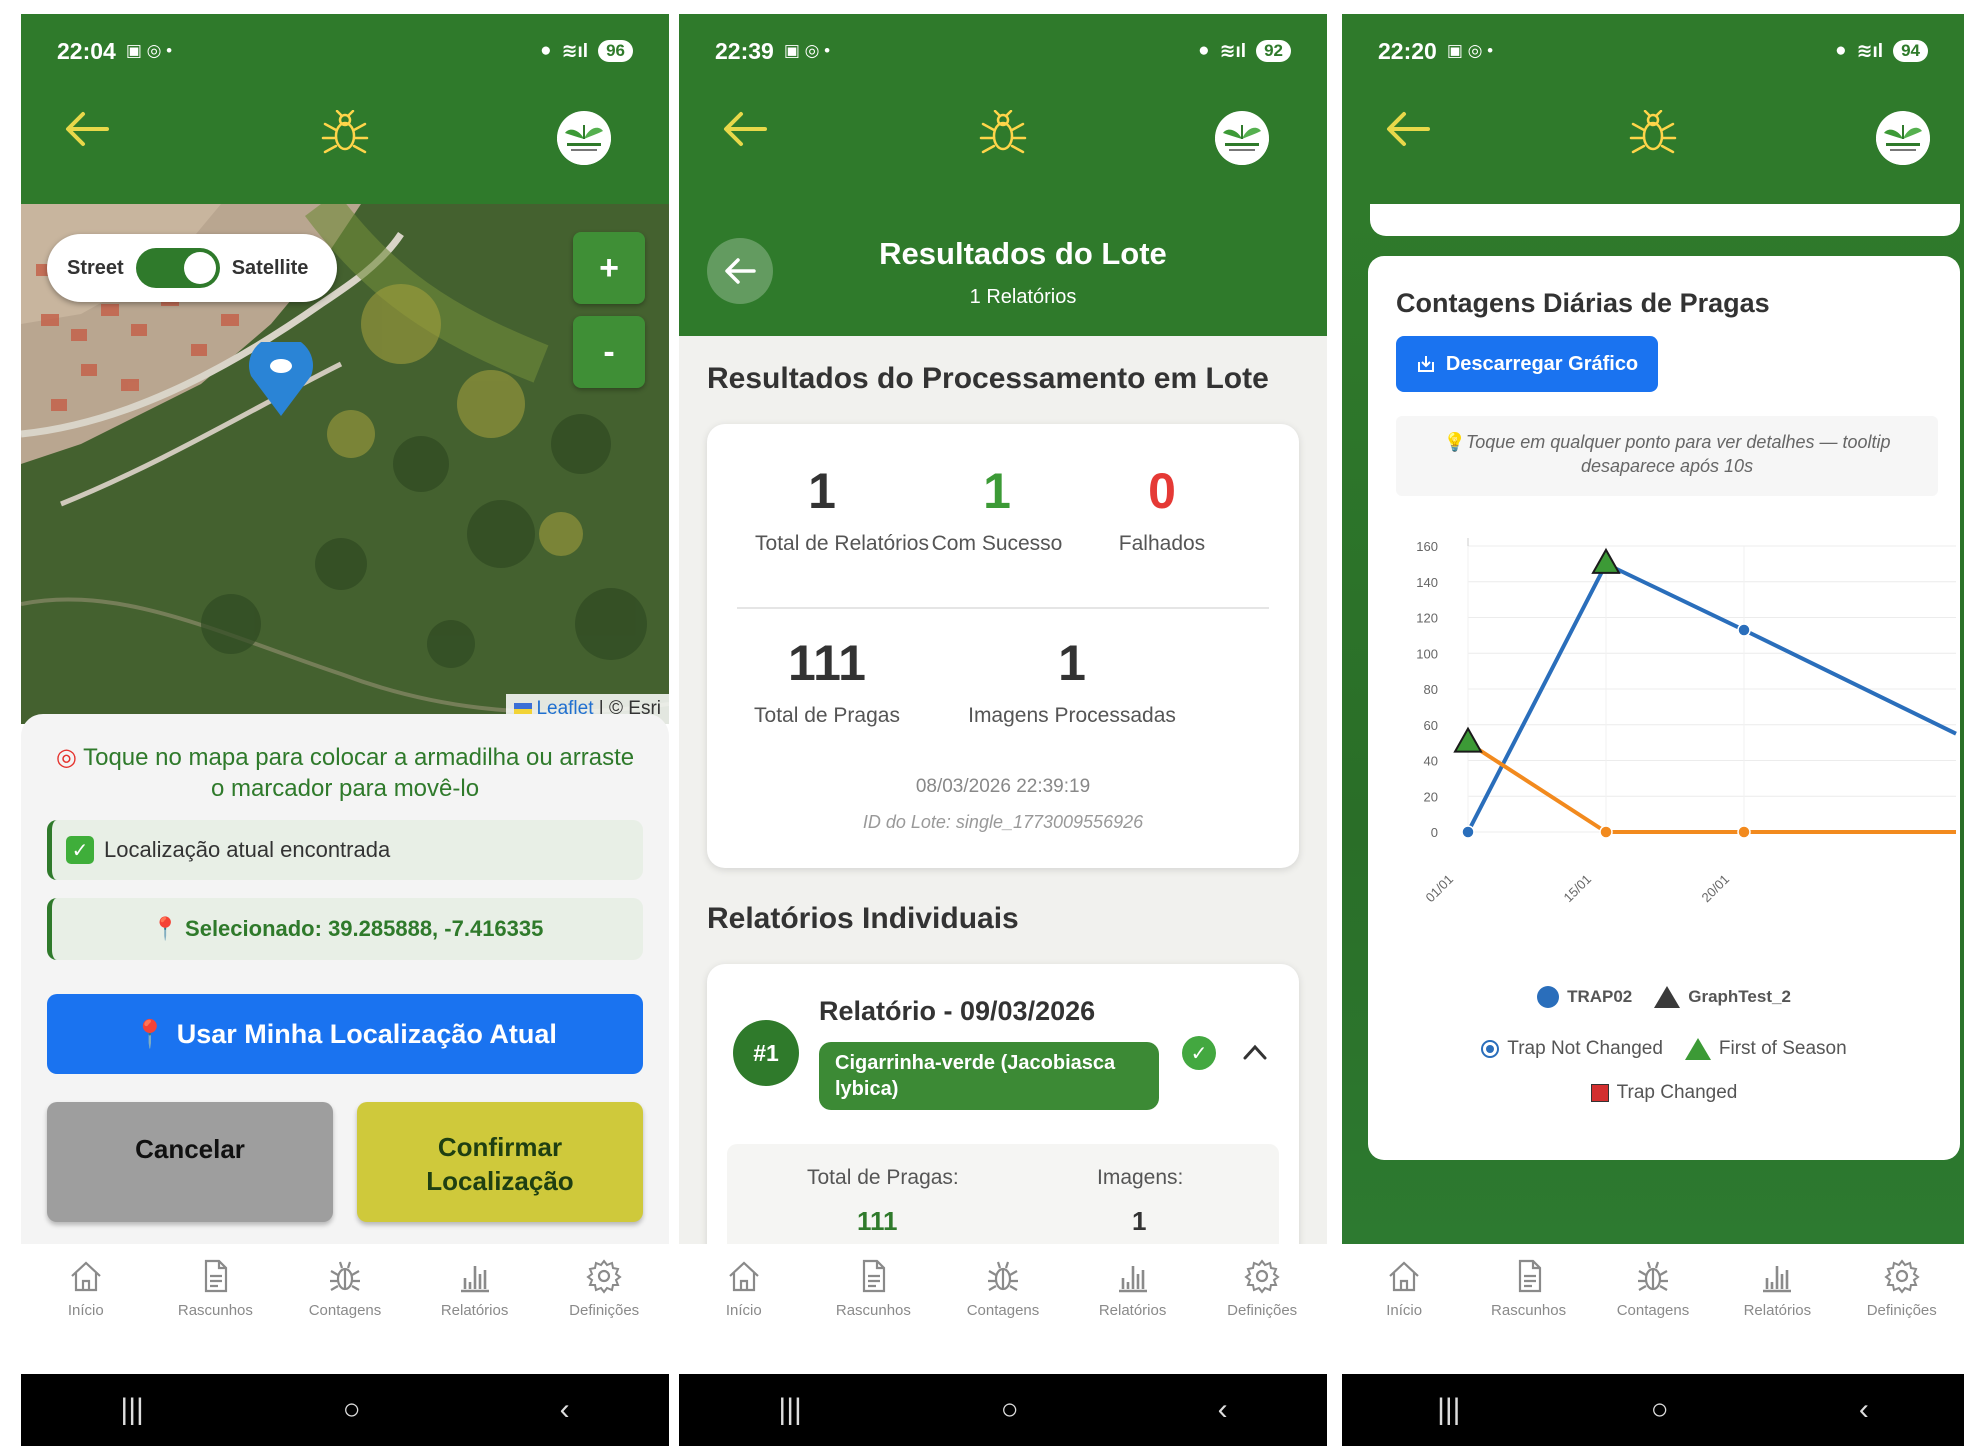 The height and width of the screenshot is (1446, 1964). Describe the element at coordinates (1072, 715) in the screenshot. I see `images-processed-label: Imagens Processadas` at that location.